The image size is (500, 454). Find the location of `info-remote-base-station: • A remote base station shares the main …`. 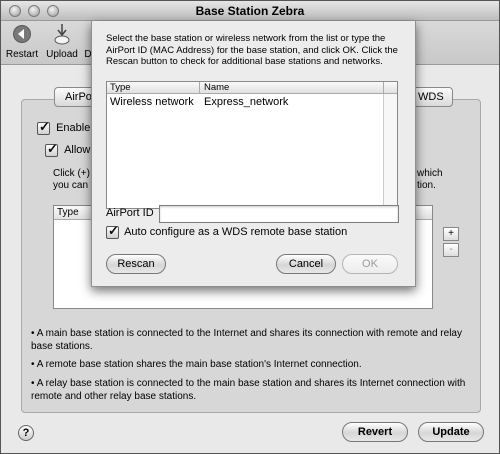

info-remote-base-station: • A remote base station shares the main … is located at coordinates (196, 364).